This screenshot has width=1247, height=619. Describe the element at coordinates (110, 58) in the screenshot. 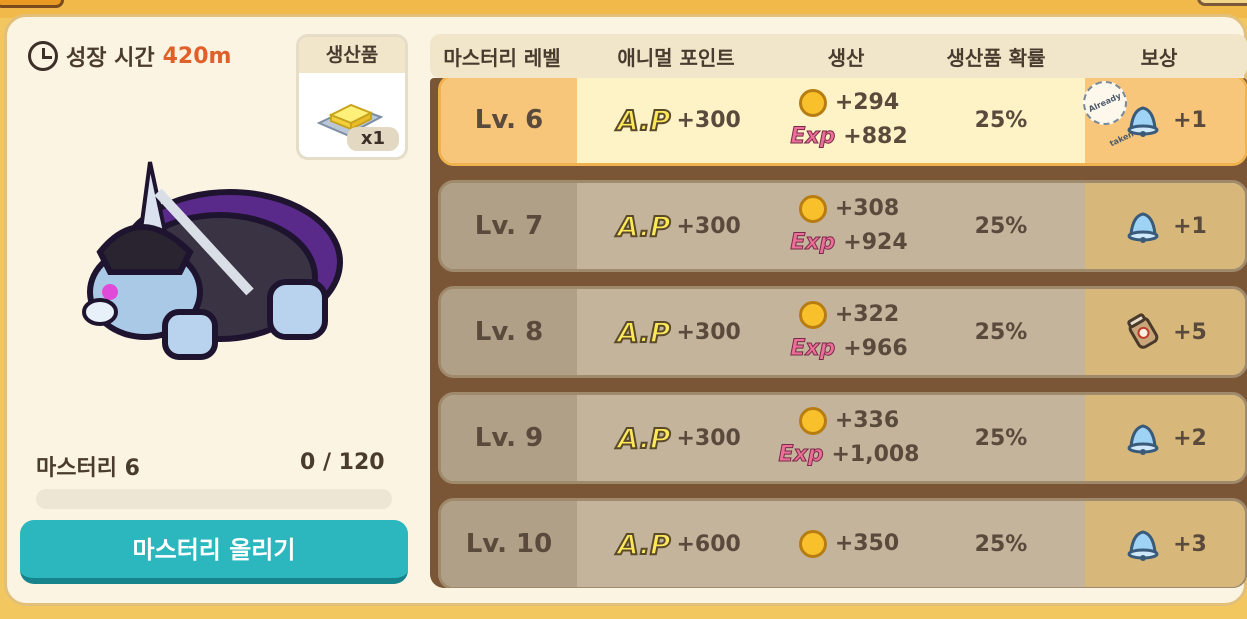

I see `growth-label: 성장 시간` at that location.